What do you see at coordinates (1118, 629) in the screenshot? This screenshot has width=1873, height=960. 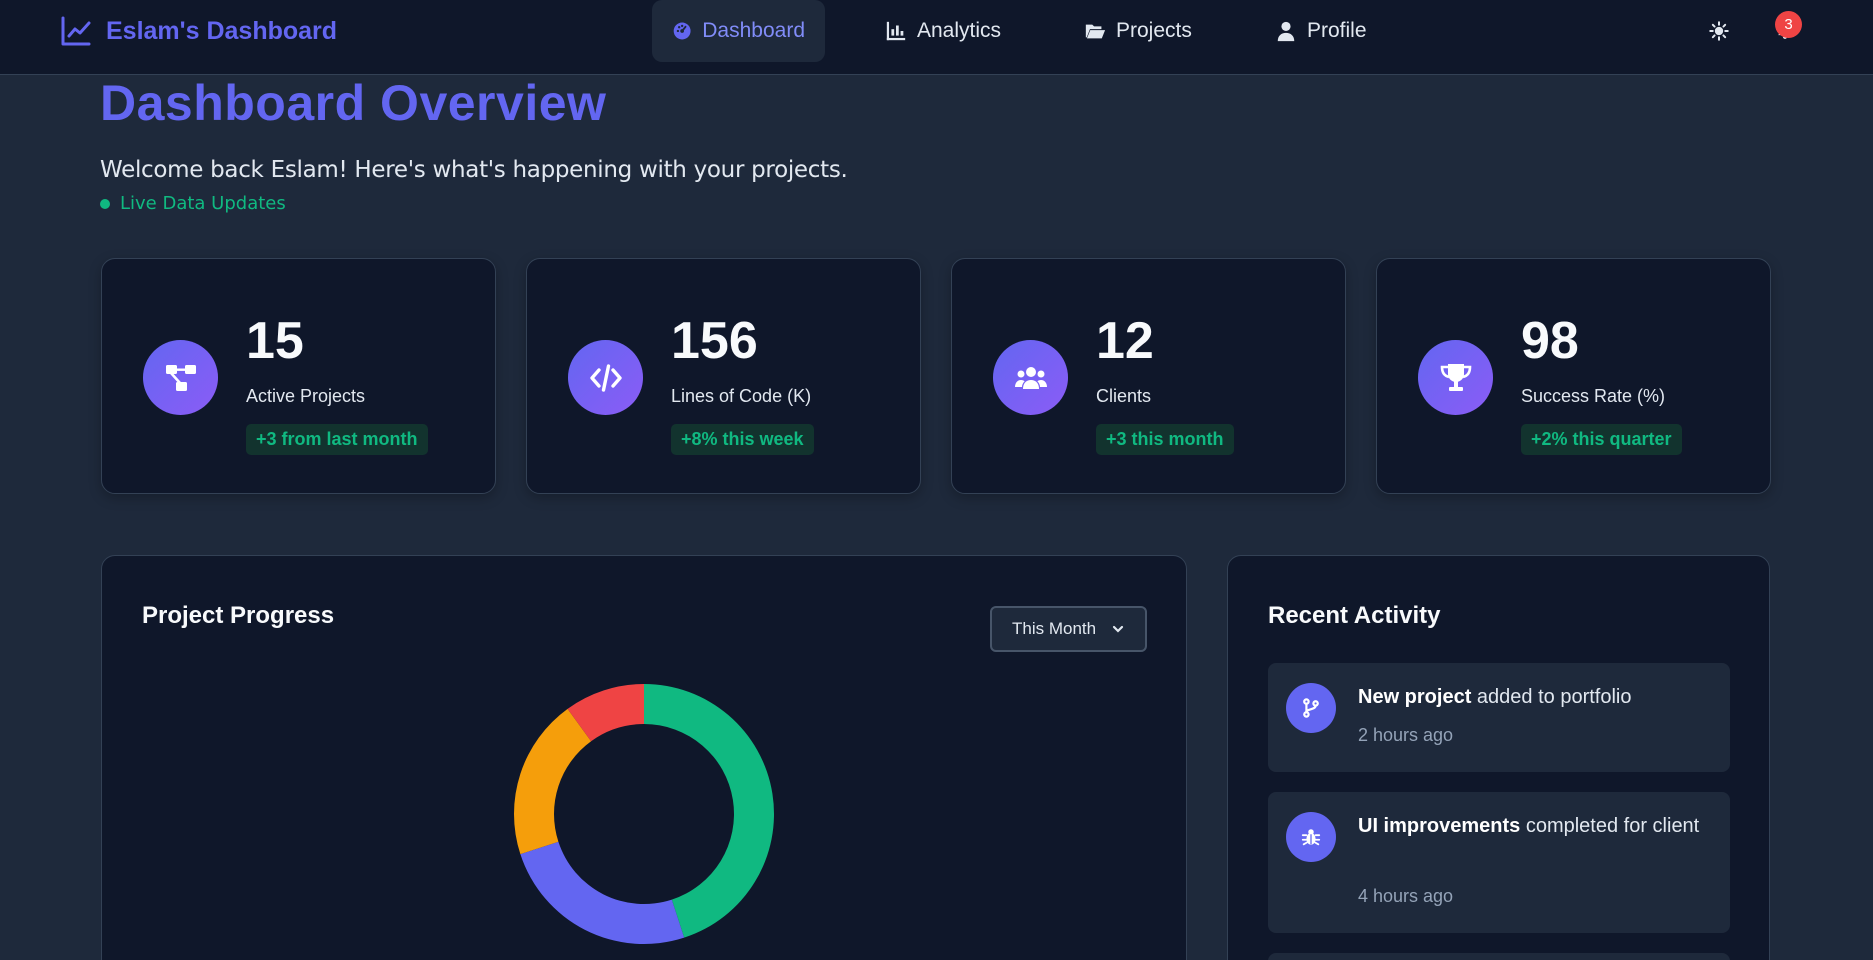 I see `chevron-down-icon` at bounding box center [1118, 629].